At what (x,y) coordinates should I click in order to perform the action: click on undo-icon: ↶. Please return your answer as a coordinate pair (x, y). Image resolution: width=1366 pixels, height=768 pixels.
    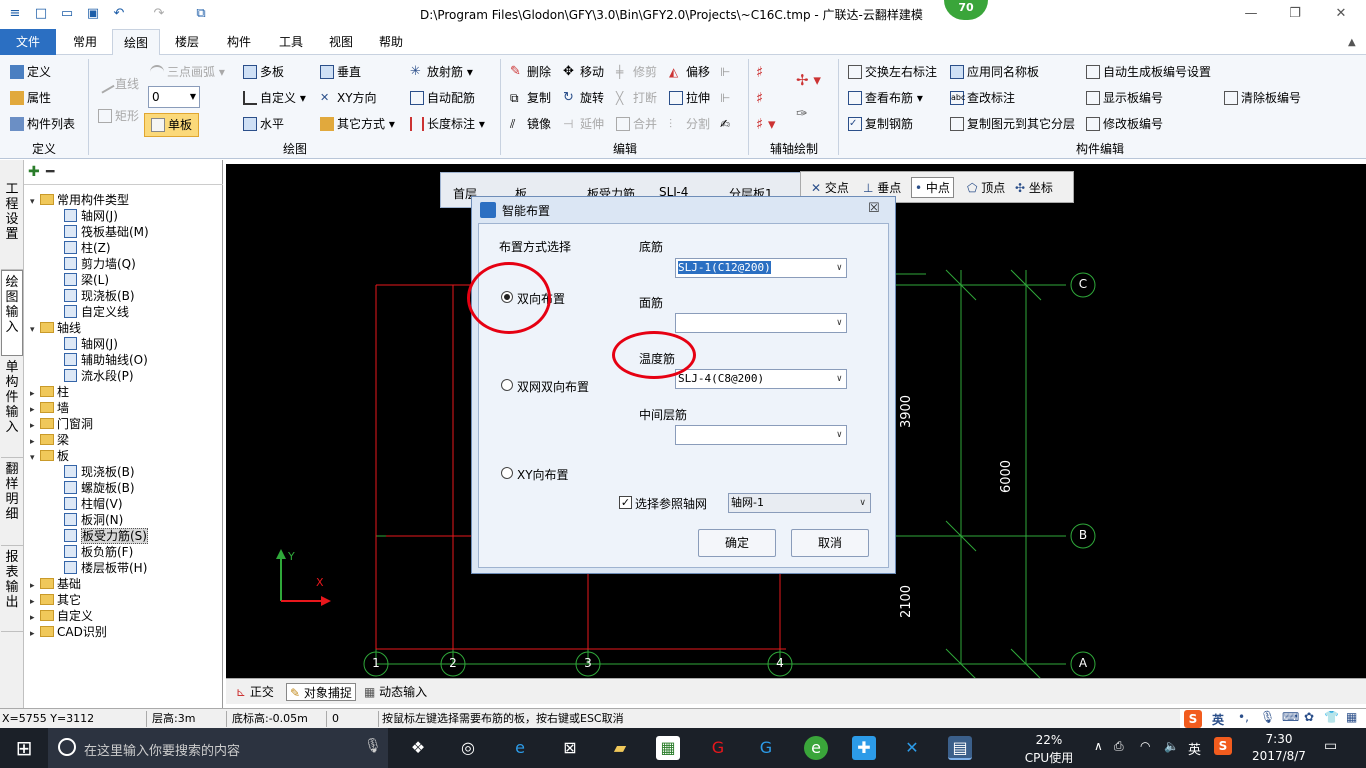
    Looking at the image, I should click on (119, 14).